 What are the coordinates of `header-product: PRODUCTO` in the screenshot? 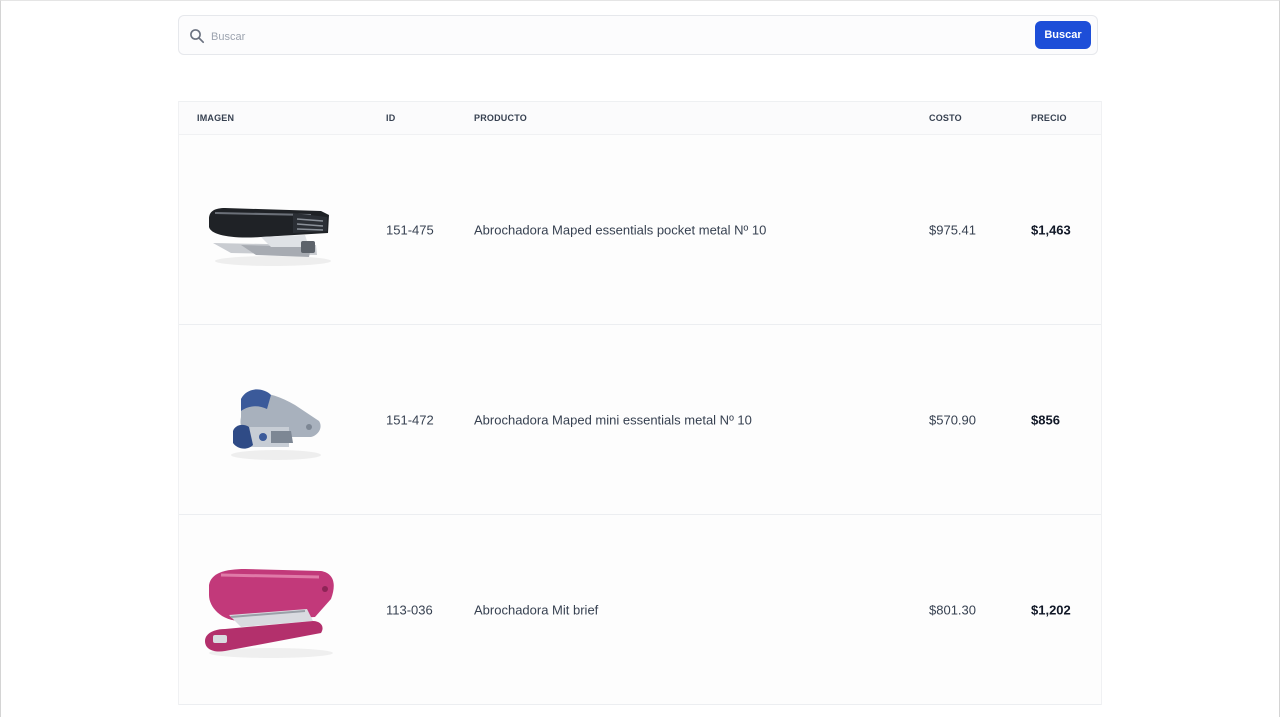 It's located at (500, 118).